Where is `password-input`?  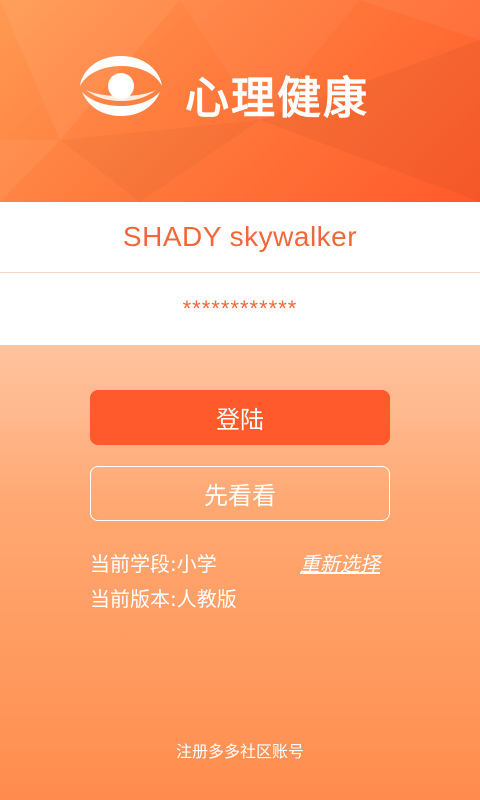
password-input is located at coordinates (240, 309).